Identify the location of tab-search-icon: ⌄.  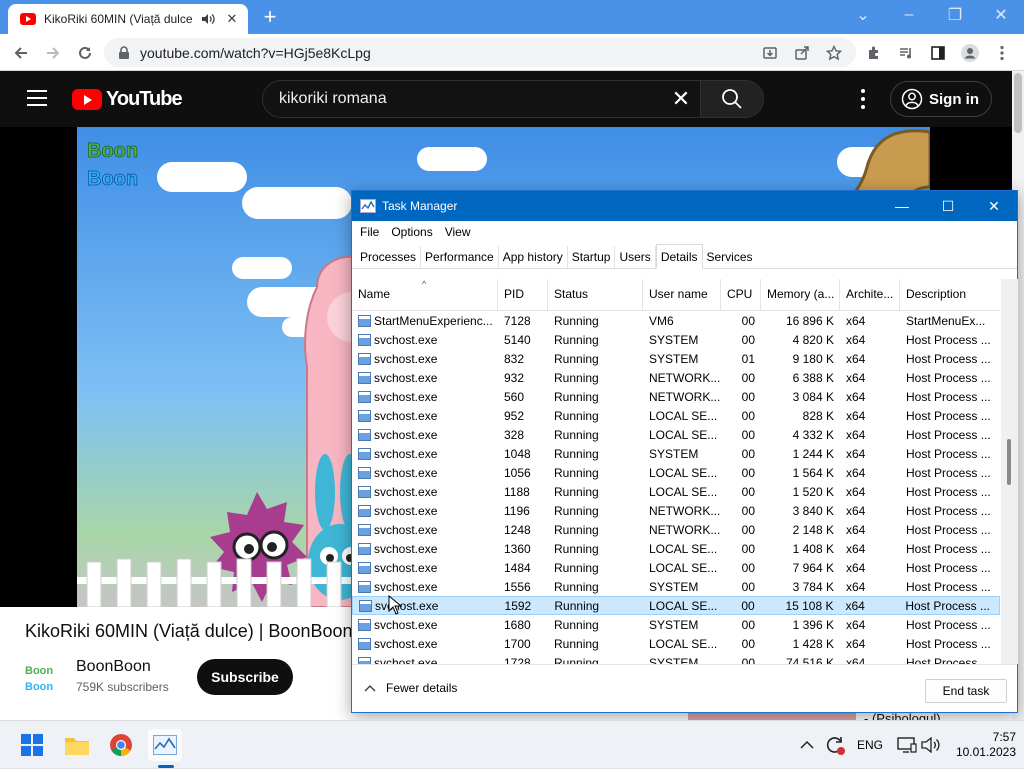
(863, 15).